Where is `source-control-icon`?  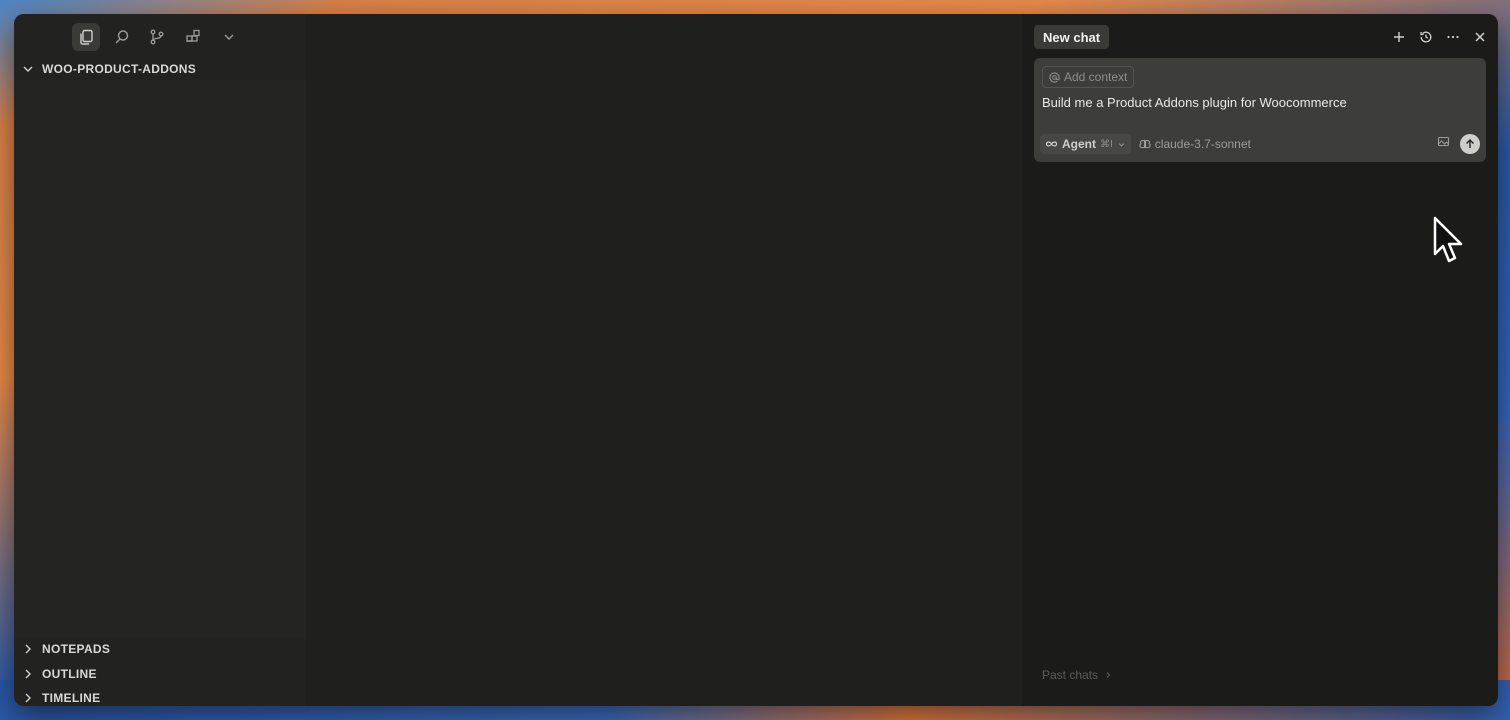
source-control-icon is located at coordinates (157, 37).